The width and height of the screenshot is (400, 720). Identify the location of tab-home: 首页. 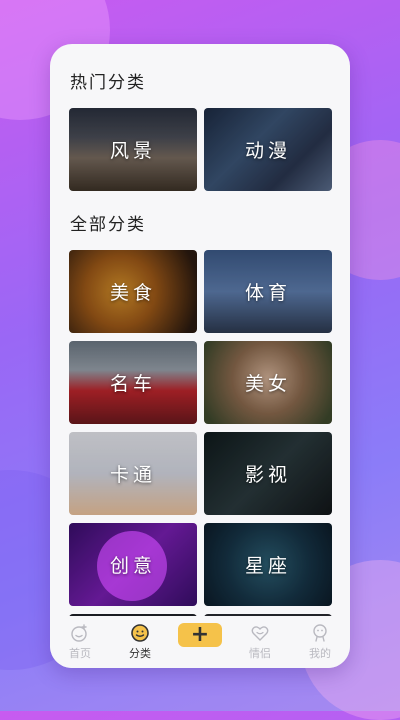
(80, 642).